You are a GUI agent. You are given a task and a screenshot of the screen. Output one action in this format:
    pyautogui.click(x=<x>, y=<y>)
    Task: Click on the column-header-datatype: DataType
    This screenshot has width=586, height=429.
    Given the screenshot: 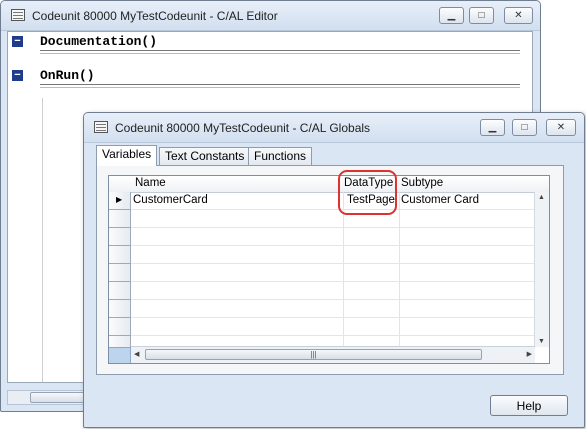 What is the action you would take?
    pyautogui.click(x=368, y=183)
    